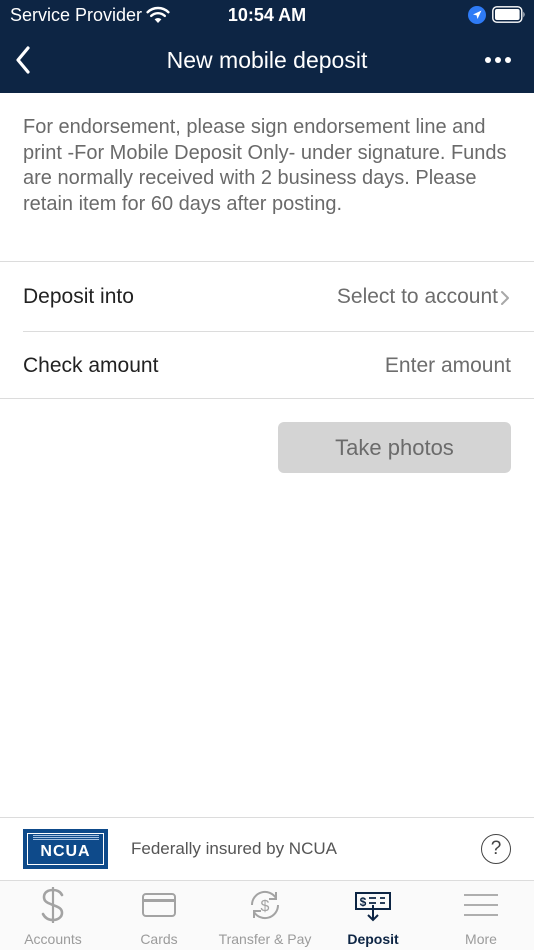 This screenshot has height=950, width=534. What do you see at coordinates (505, 298) in the screenshot?
I see `chevron-right-icon` at bounding box center [505, 298].